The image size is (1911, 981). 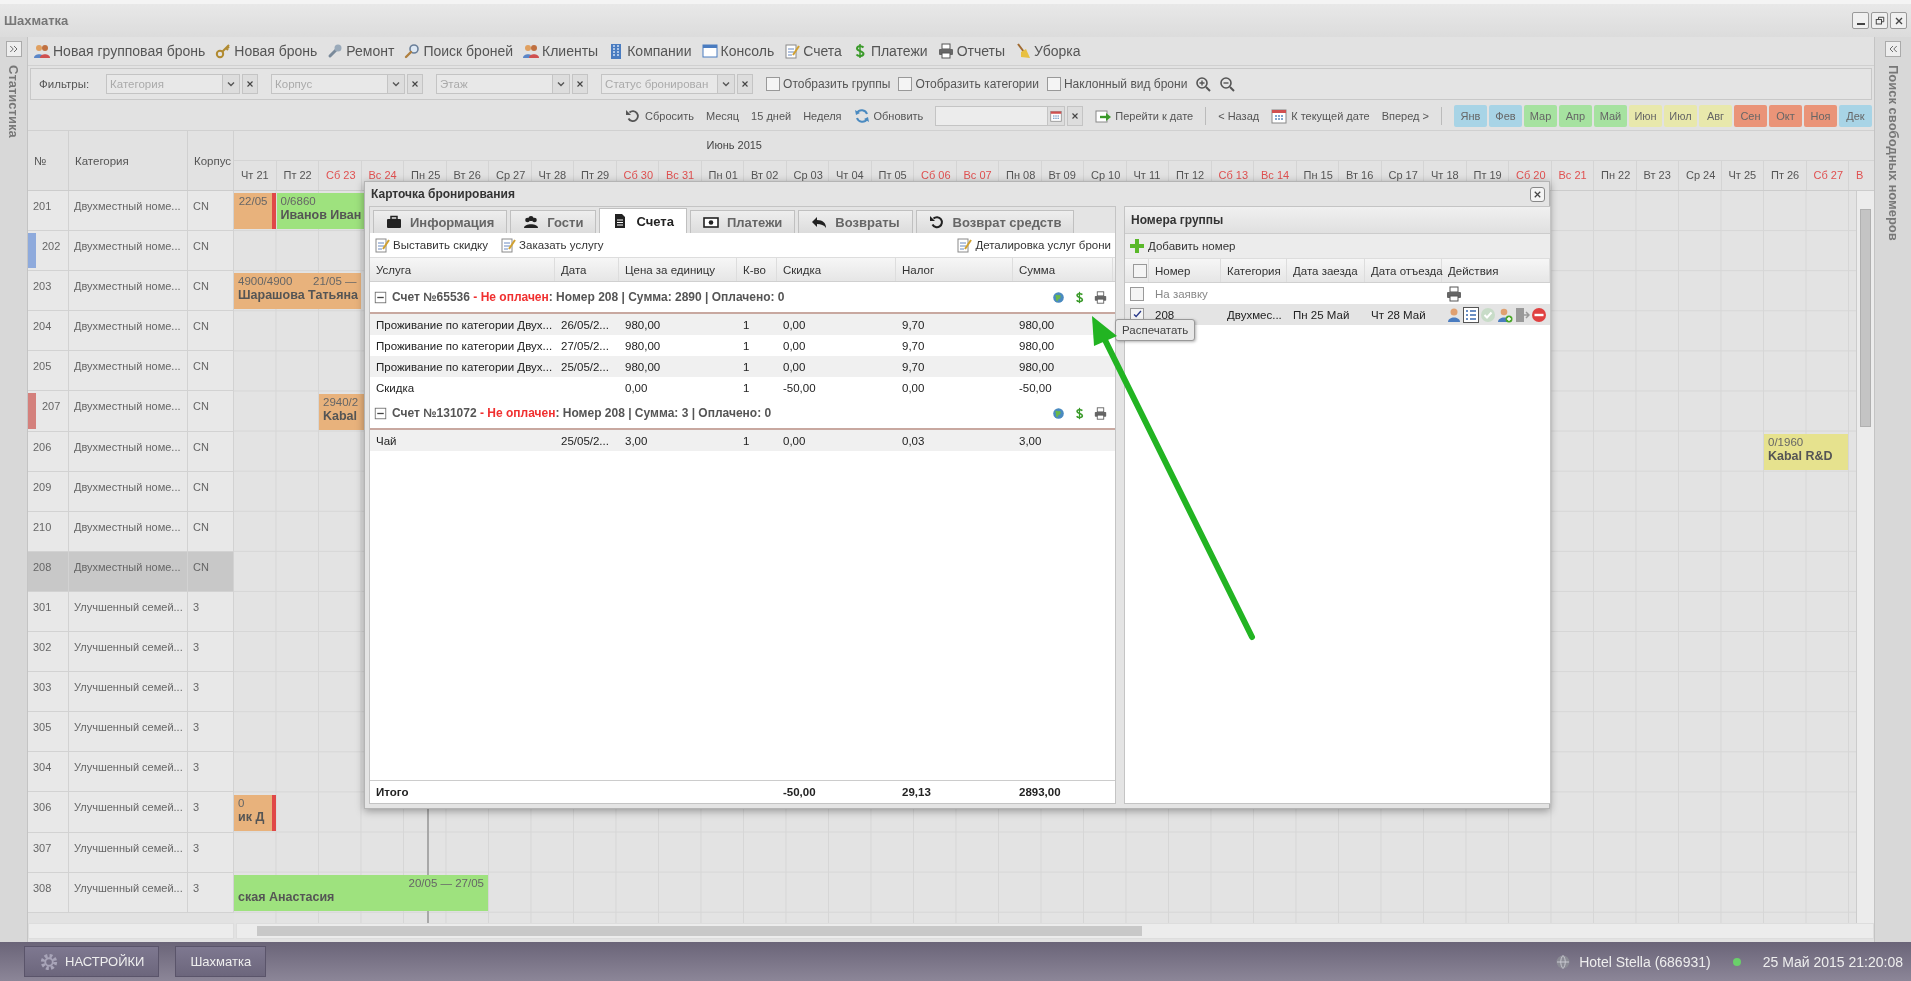 I want to click on column-header: Действия, so click(x=1496, y=270).